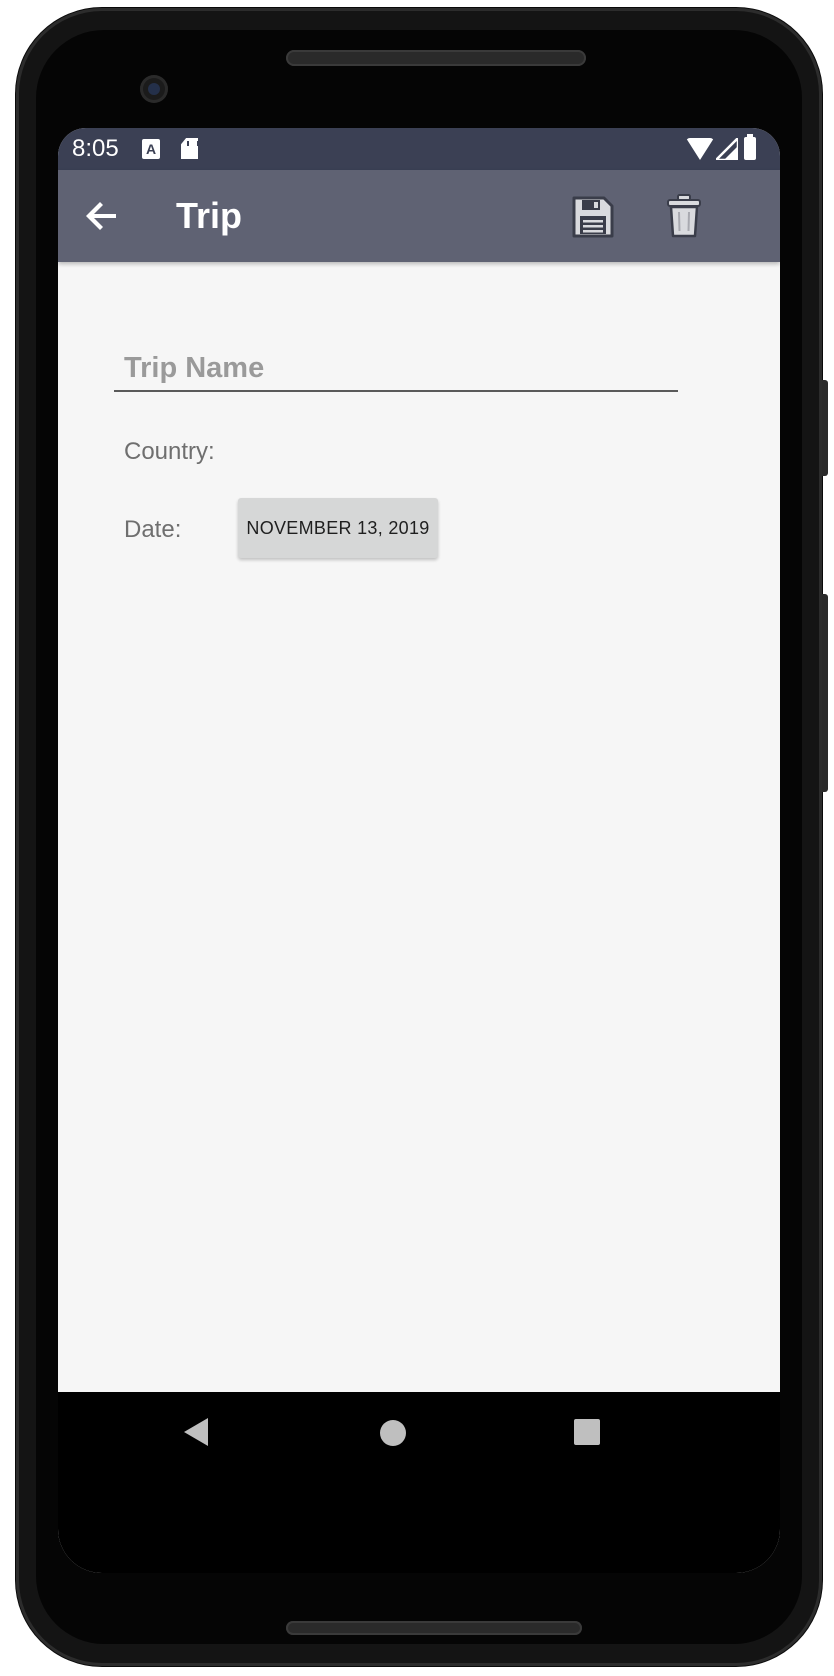  Describe the element at coordinates (154, 89) in the screenshot. I see `front-camera` at that location.